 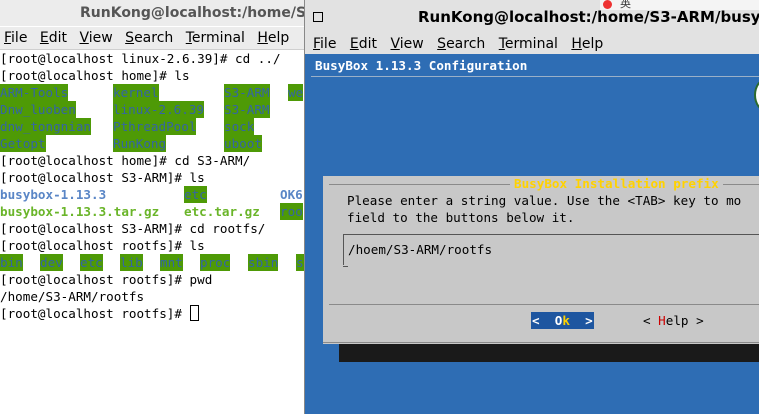 I want to click on dialog-separator, so click(x=544, y=304).